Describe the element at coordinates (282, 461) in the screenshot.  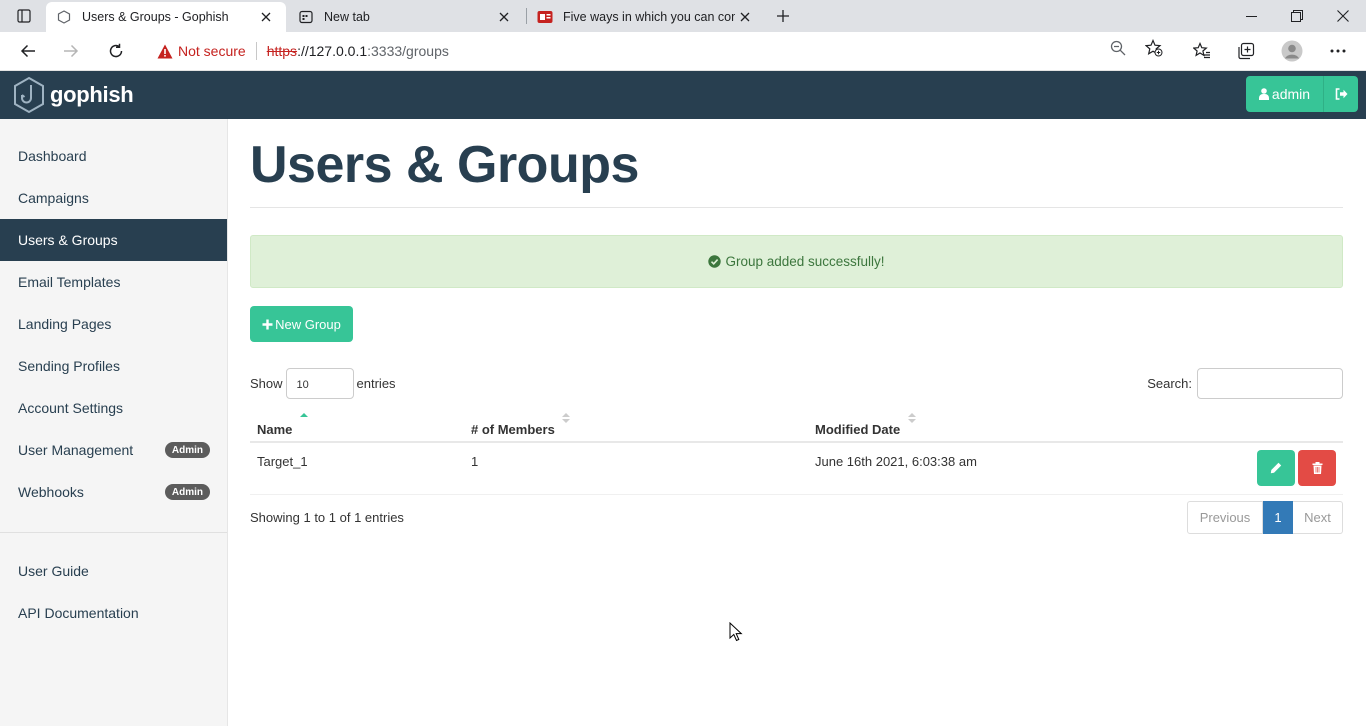
I see `group-name-cell: Target_1` at that location.